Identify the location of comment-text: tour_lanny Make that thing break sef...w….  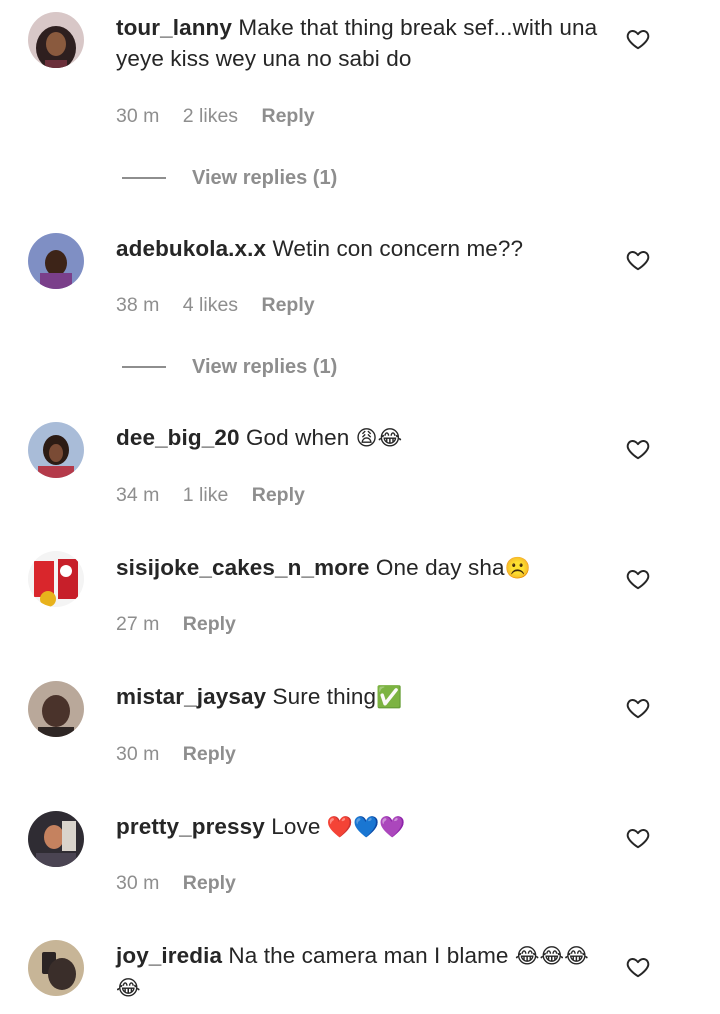
(361, 43).